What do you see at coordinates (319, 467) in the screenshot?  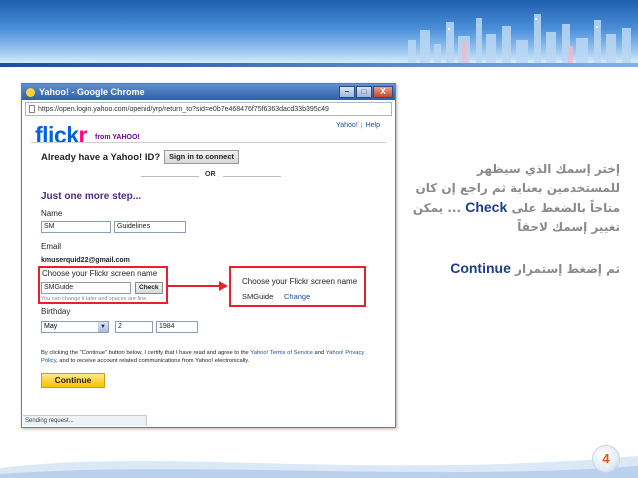 I see `footer-wave` at bounding box center [319, 467].